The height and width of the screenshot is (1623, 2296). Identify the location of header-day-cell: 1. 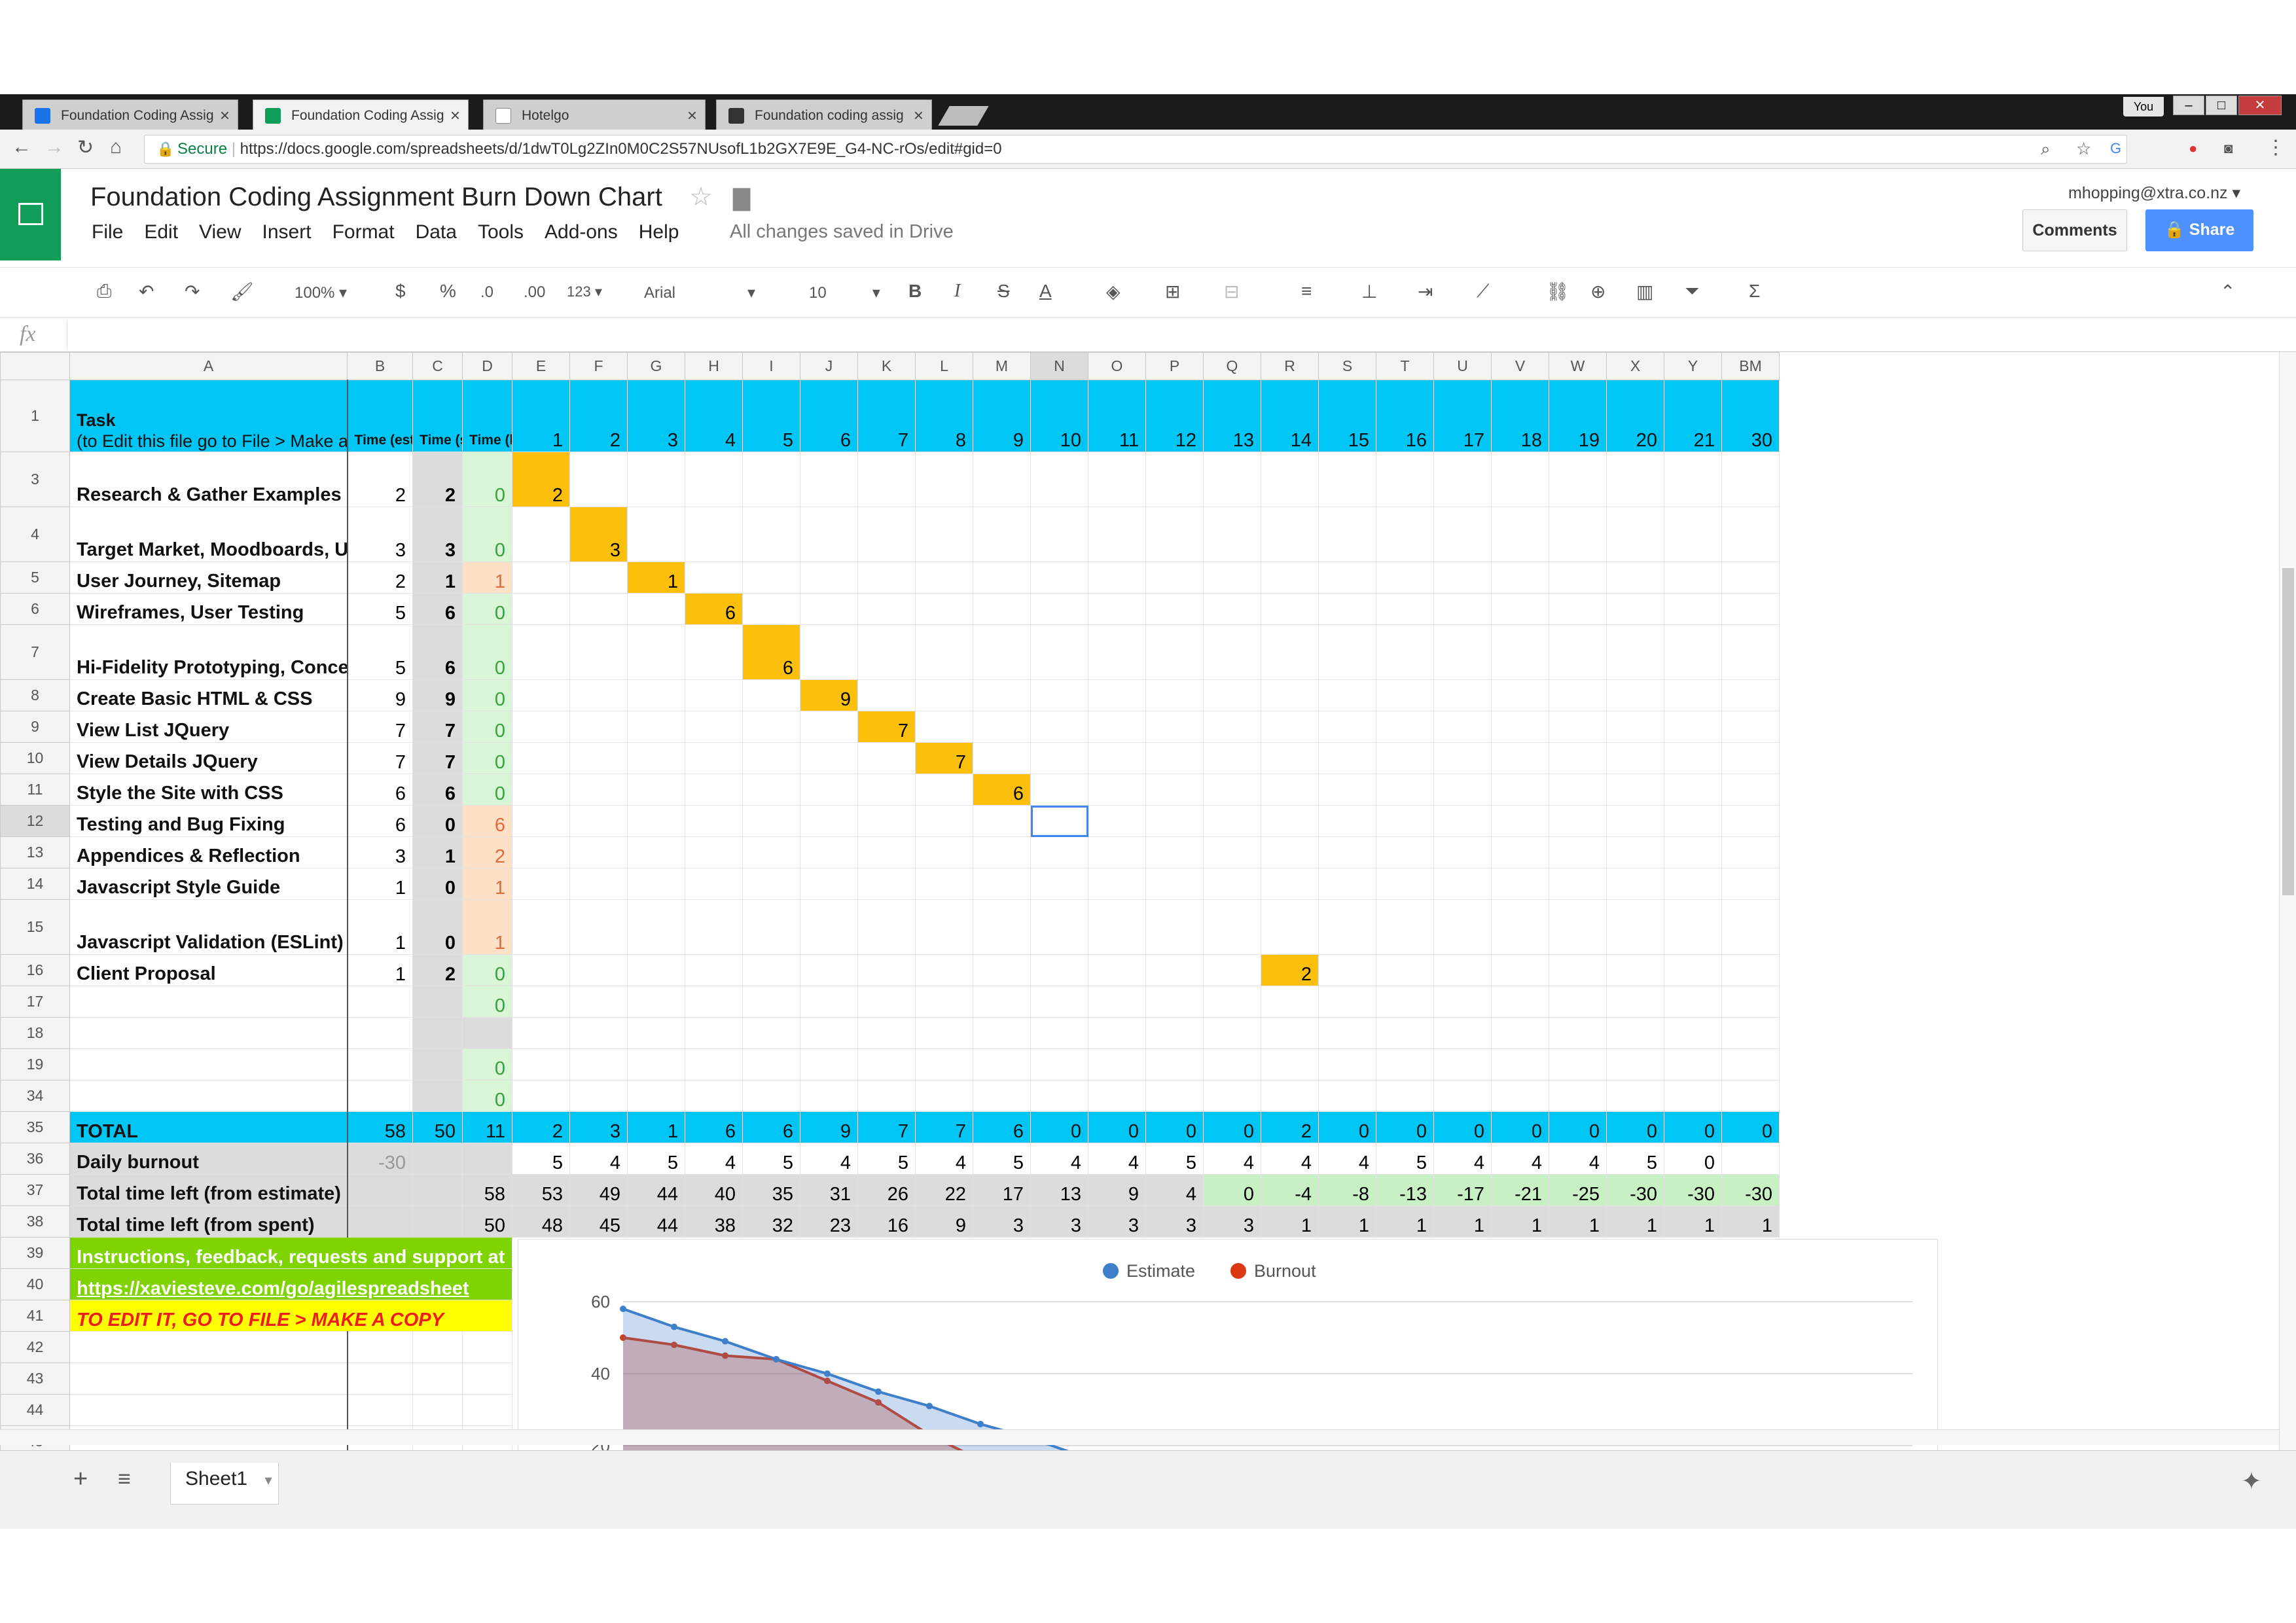
(541, 416).